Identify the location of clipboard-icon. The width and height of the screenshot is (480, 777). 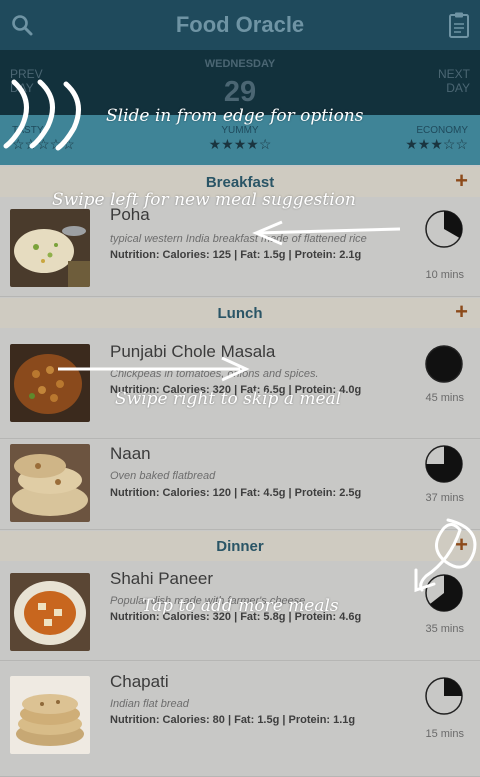
(459, 25).